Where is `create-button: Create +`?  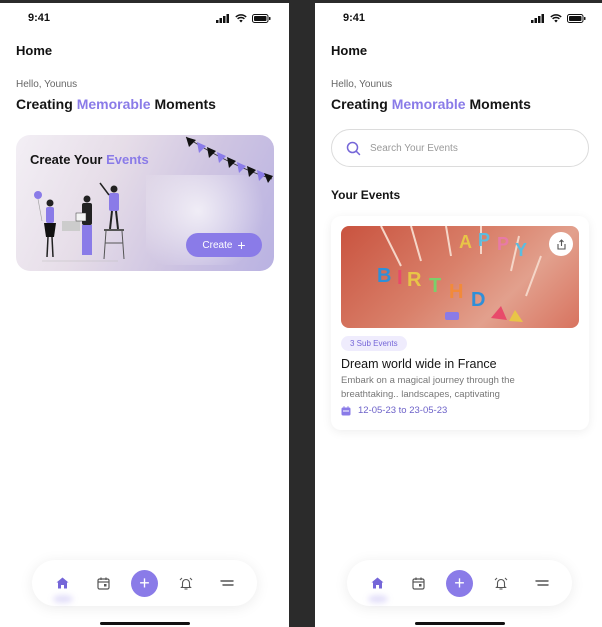
create-button: Create + is located at coordinates (224, 245).